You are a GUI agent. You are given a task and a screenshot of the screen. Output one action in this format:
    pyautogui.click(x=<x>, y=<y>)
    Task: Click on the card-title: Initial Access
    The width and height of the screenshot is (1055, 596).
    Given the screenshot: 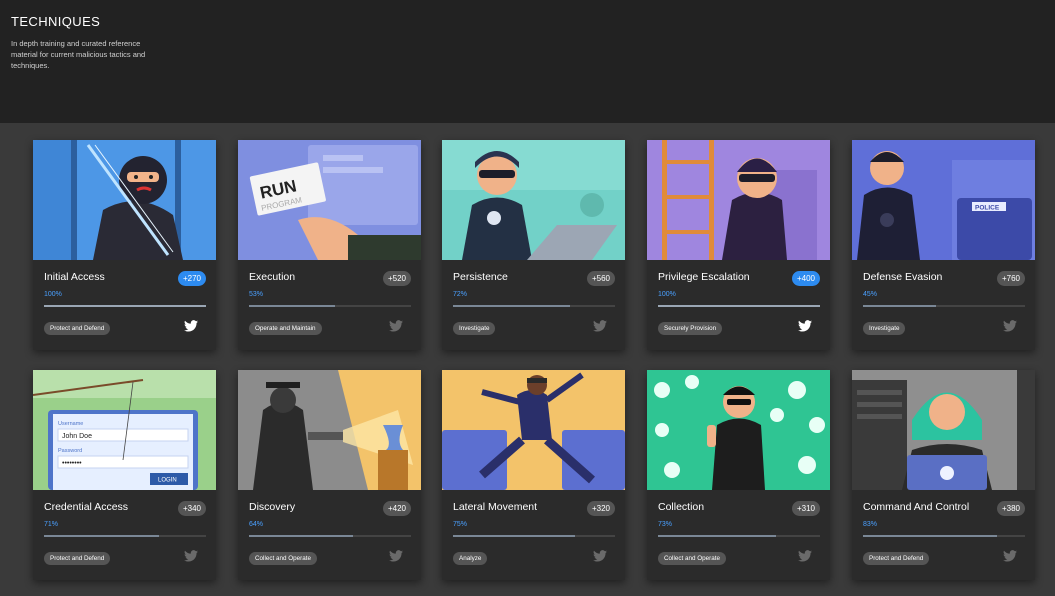 What is the action you would take?
    pyautogui.click(x=74, y=277)
    